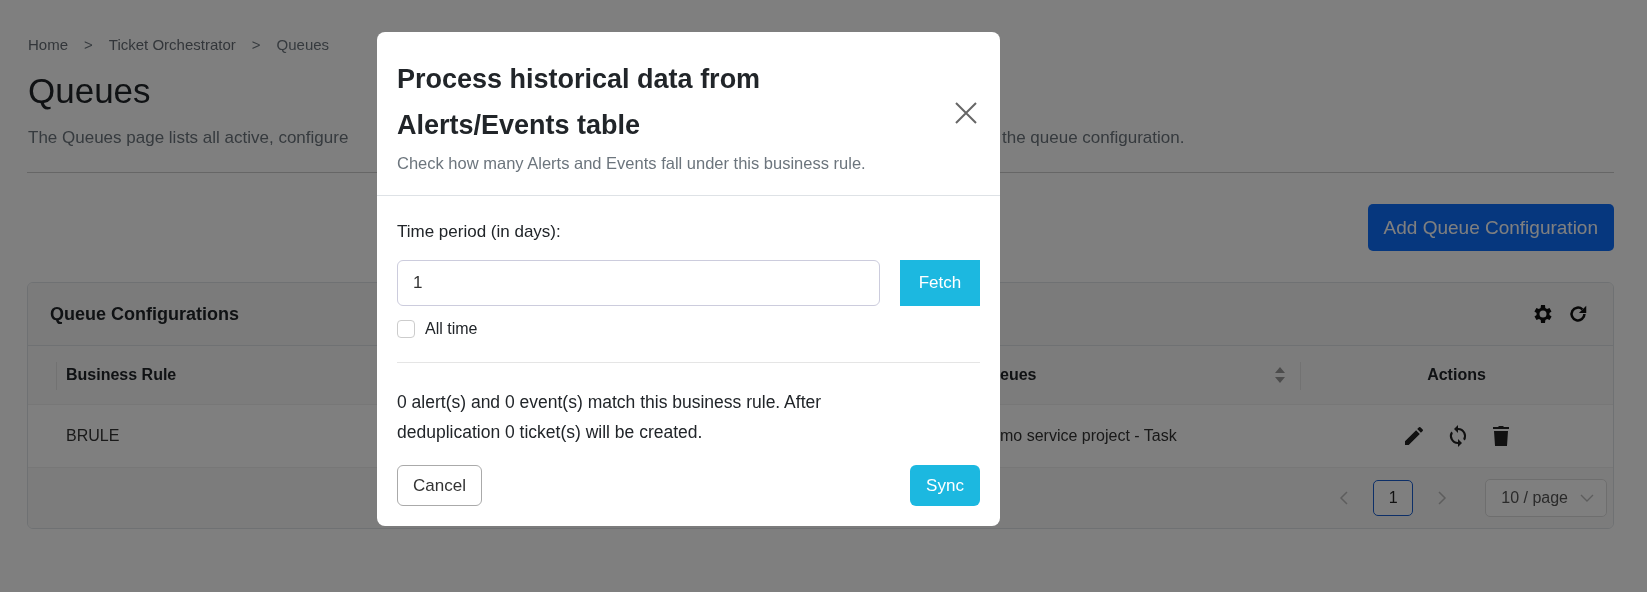  Describe the element at coordinates (1093, 138) in the screenshot. I see `page-description: the queue configuration.` at that location.